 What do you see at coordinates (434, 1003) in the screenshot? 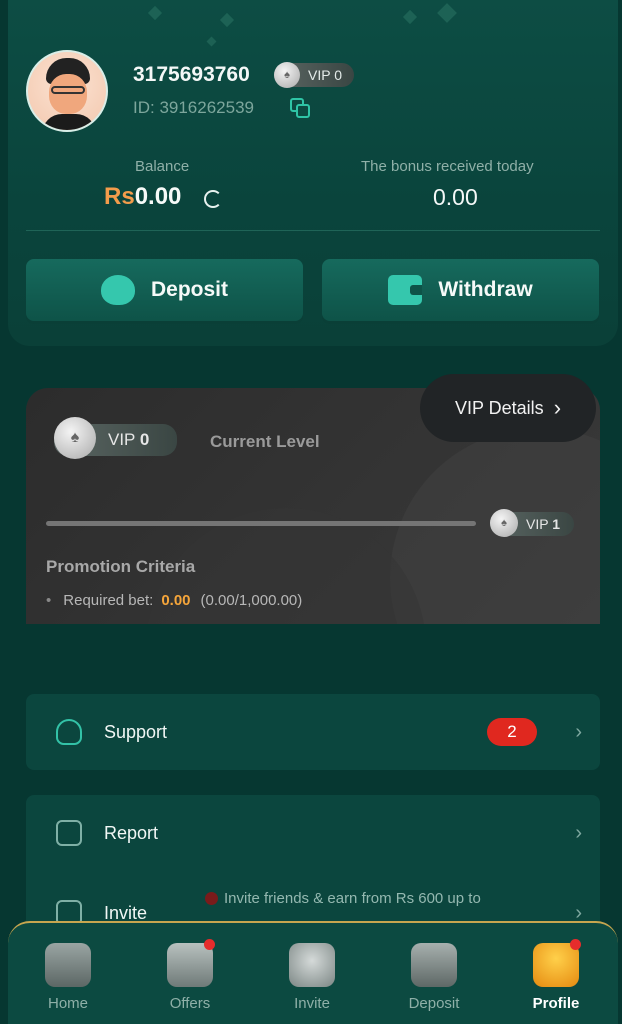
I see `tab-deposit-label: Deposit` at bounding box center [434, 1003].